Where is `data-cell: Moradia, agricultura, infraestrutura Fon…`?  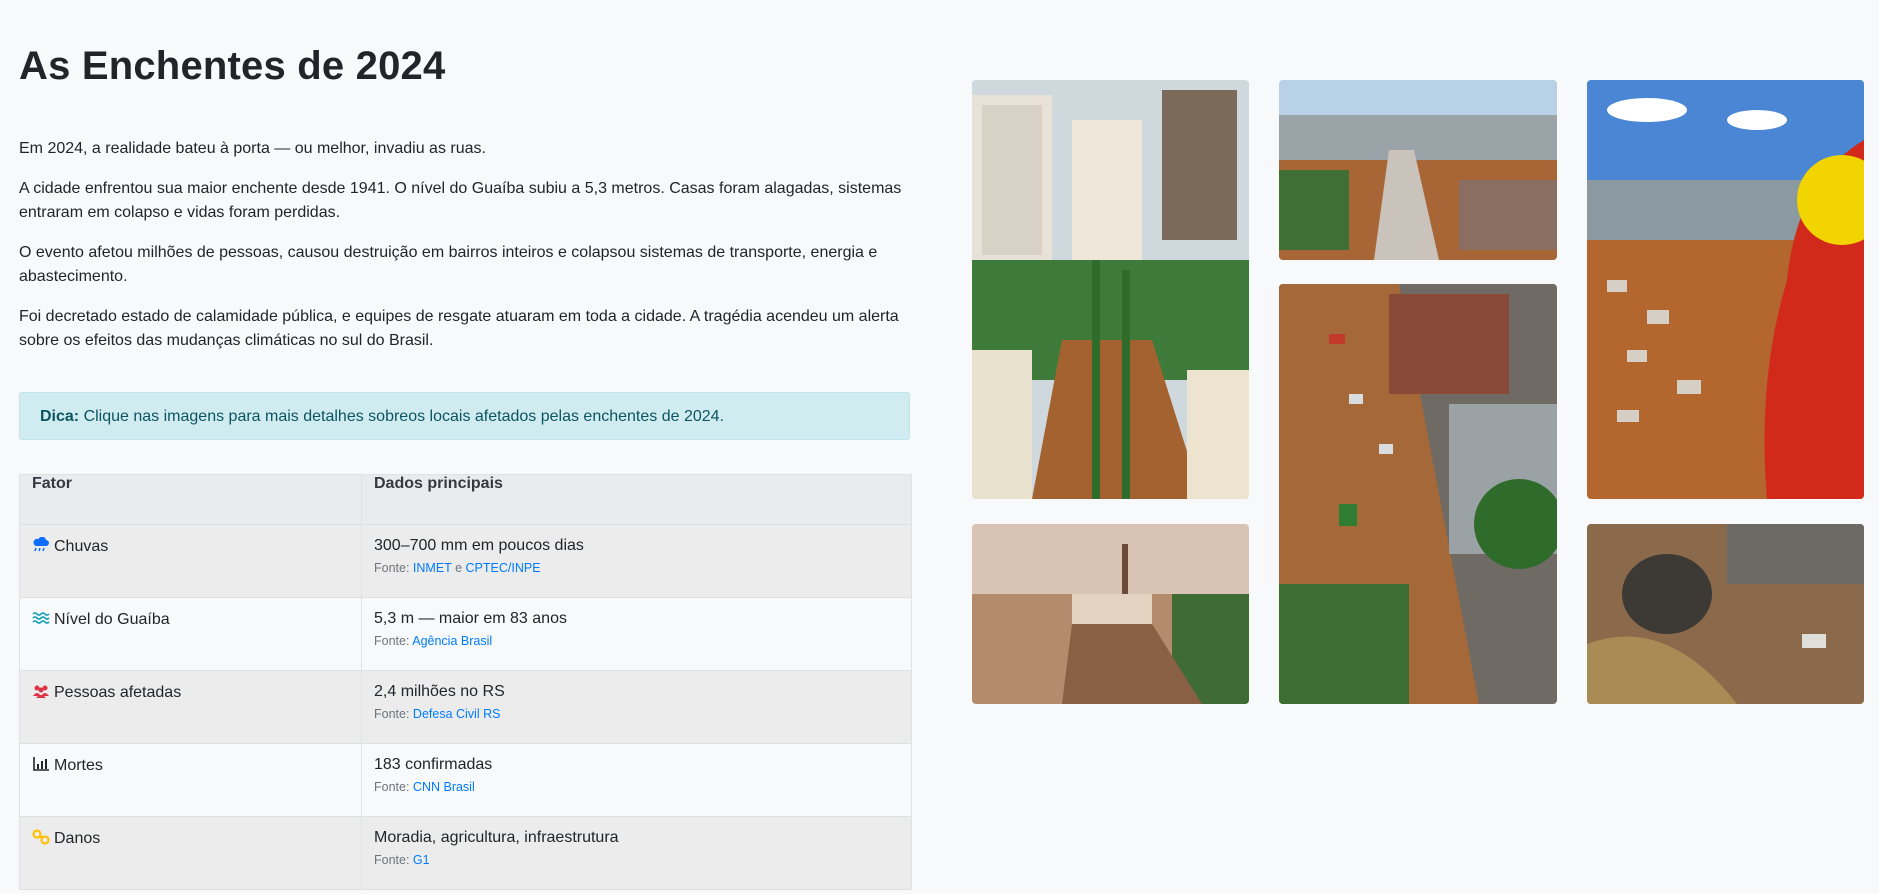
data-cell: Moradia, agricultura, infraestrutura Fon… is located at coordinates (636, 853).